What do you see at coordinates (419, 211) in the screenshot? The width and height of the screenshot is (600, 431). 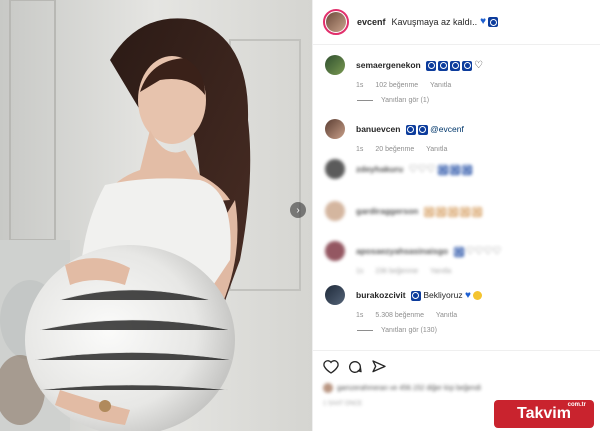 I see `comment-text: gardiraggerson` at bounding box center [419, 211].